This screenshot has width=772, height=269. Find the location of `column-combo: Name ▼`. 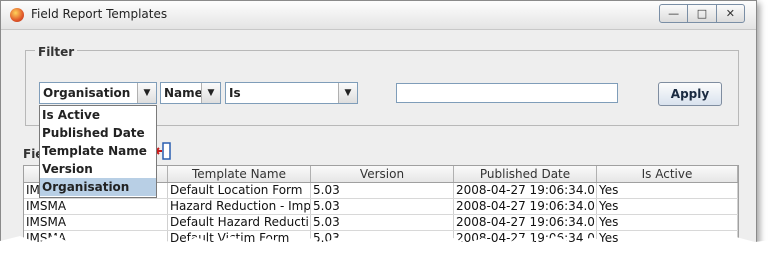

column-combo: Name ▼ is located at coordinates (190, 93).